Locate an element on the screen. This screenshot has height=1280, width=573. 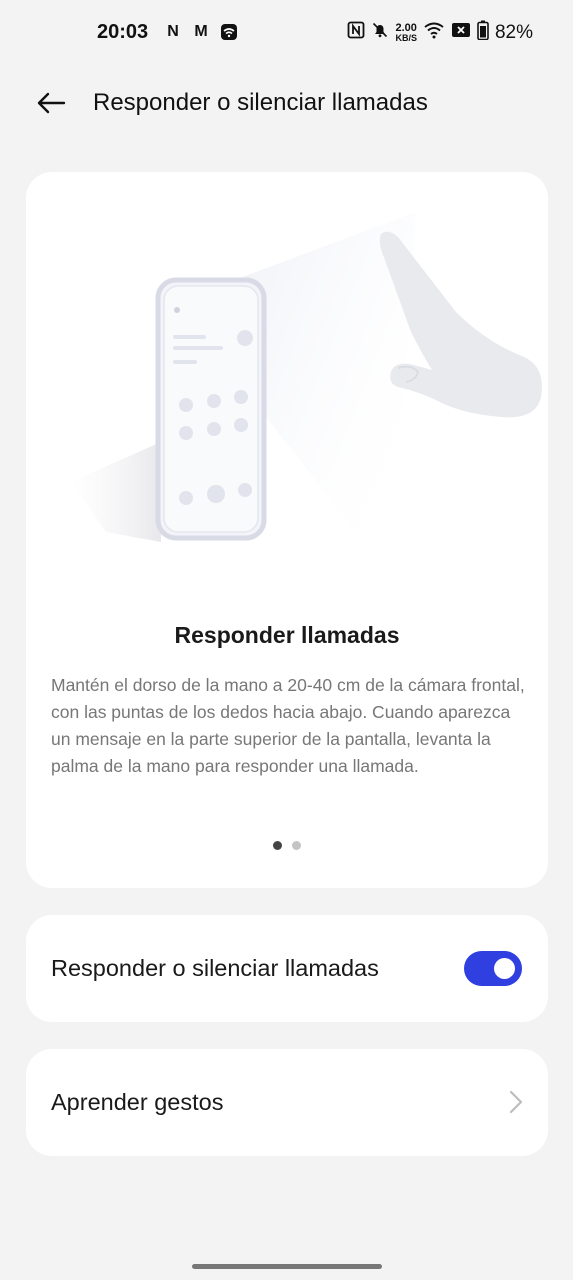
system-icons: 2.00 KB/S 82% is located at coordinates (440, 32).